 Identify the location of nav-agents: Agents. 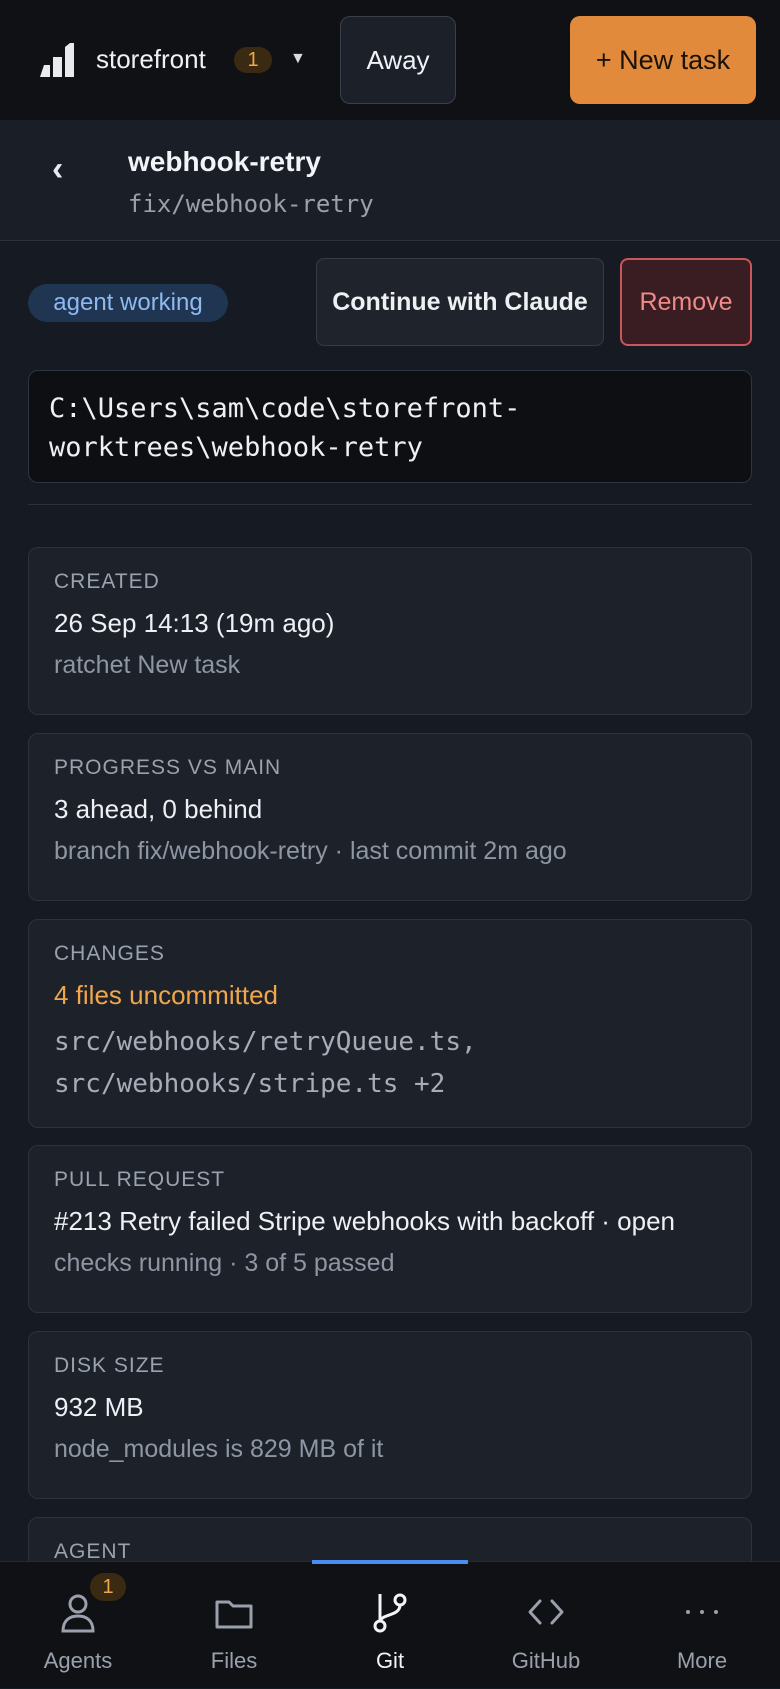
(78, 1625).